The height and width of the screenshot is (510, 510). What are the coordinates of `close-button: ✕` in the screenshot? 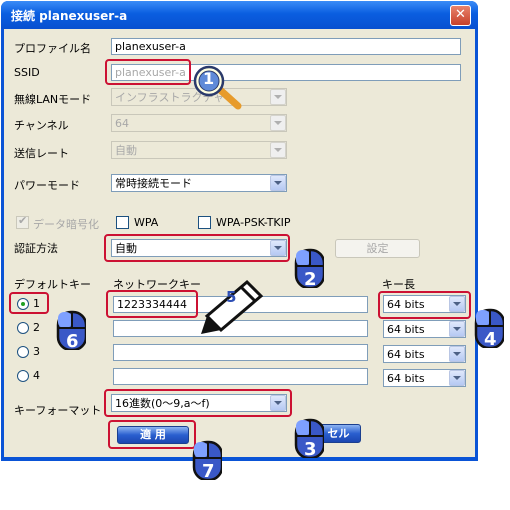 It's located at (460, 15).